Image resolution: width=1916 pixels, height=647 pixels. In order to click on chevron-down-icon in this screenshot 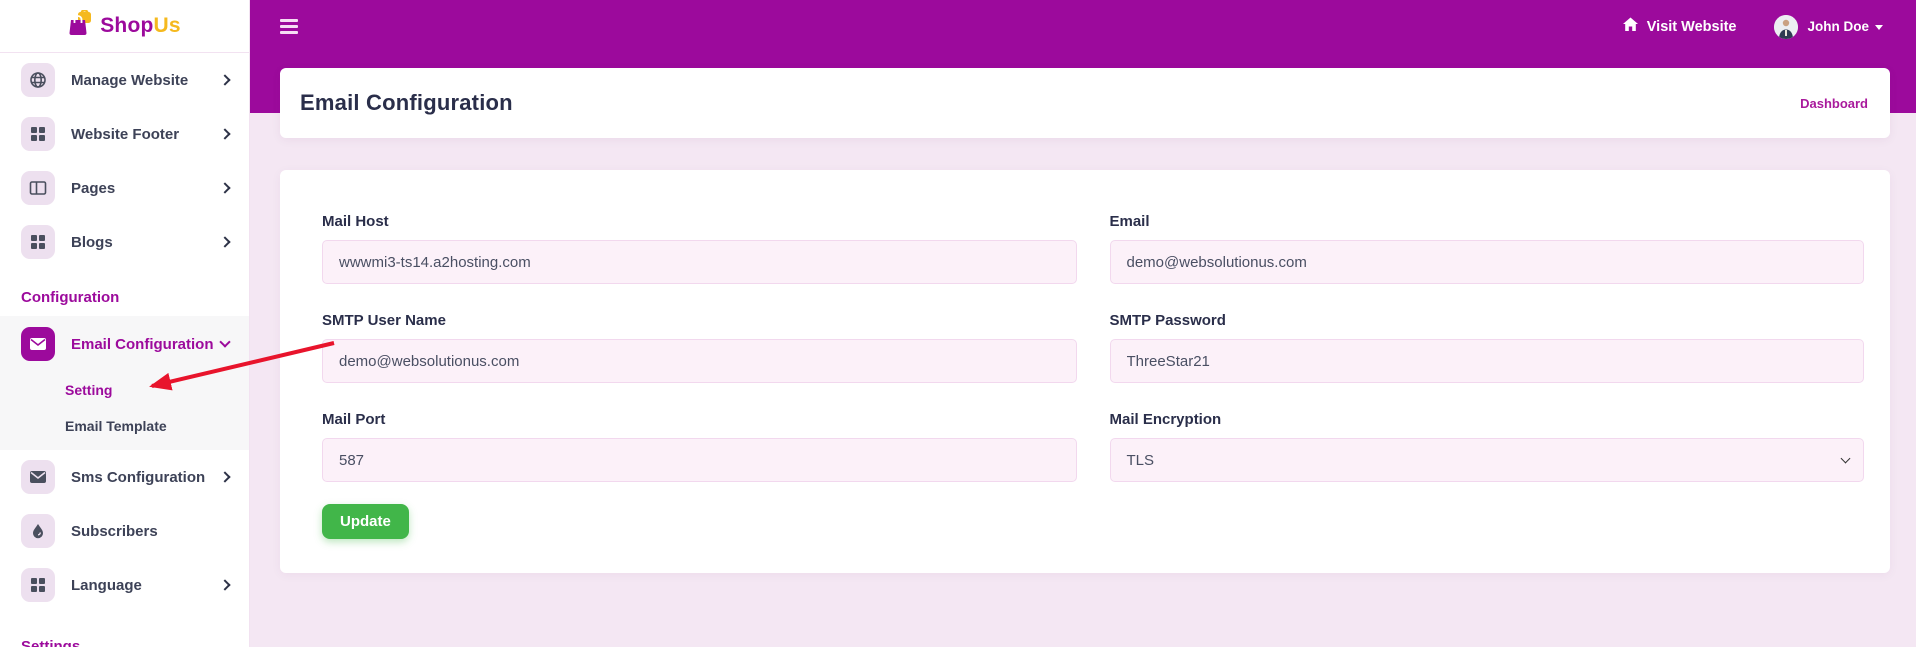, I will do `click(225, 342)`.